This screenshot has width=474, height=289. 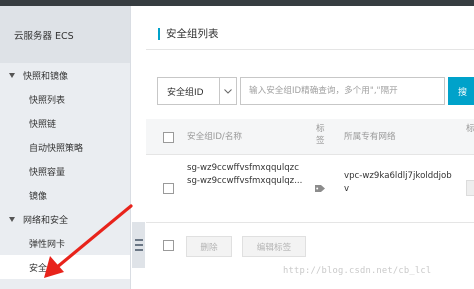 I want to click on row-action-button, so click(x=470, y=188).